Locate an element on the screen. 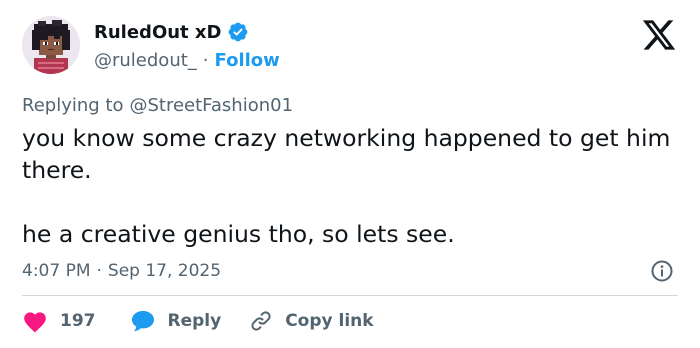 The height and width of the screenshot is (348, 700). verified-badge-icon is located at coordinates (238, 32).